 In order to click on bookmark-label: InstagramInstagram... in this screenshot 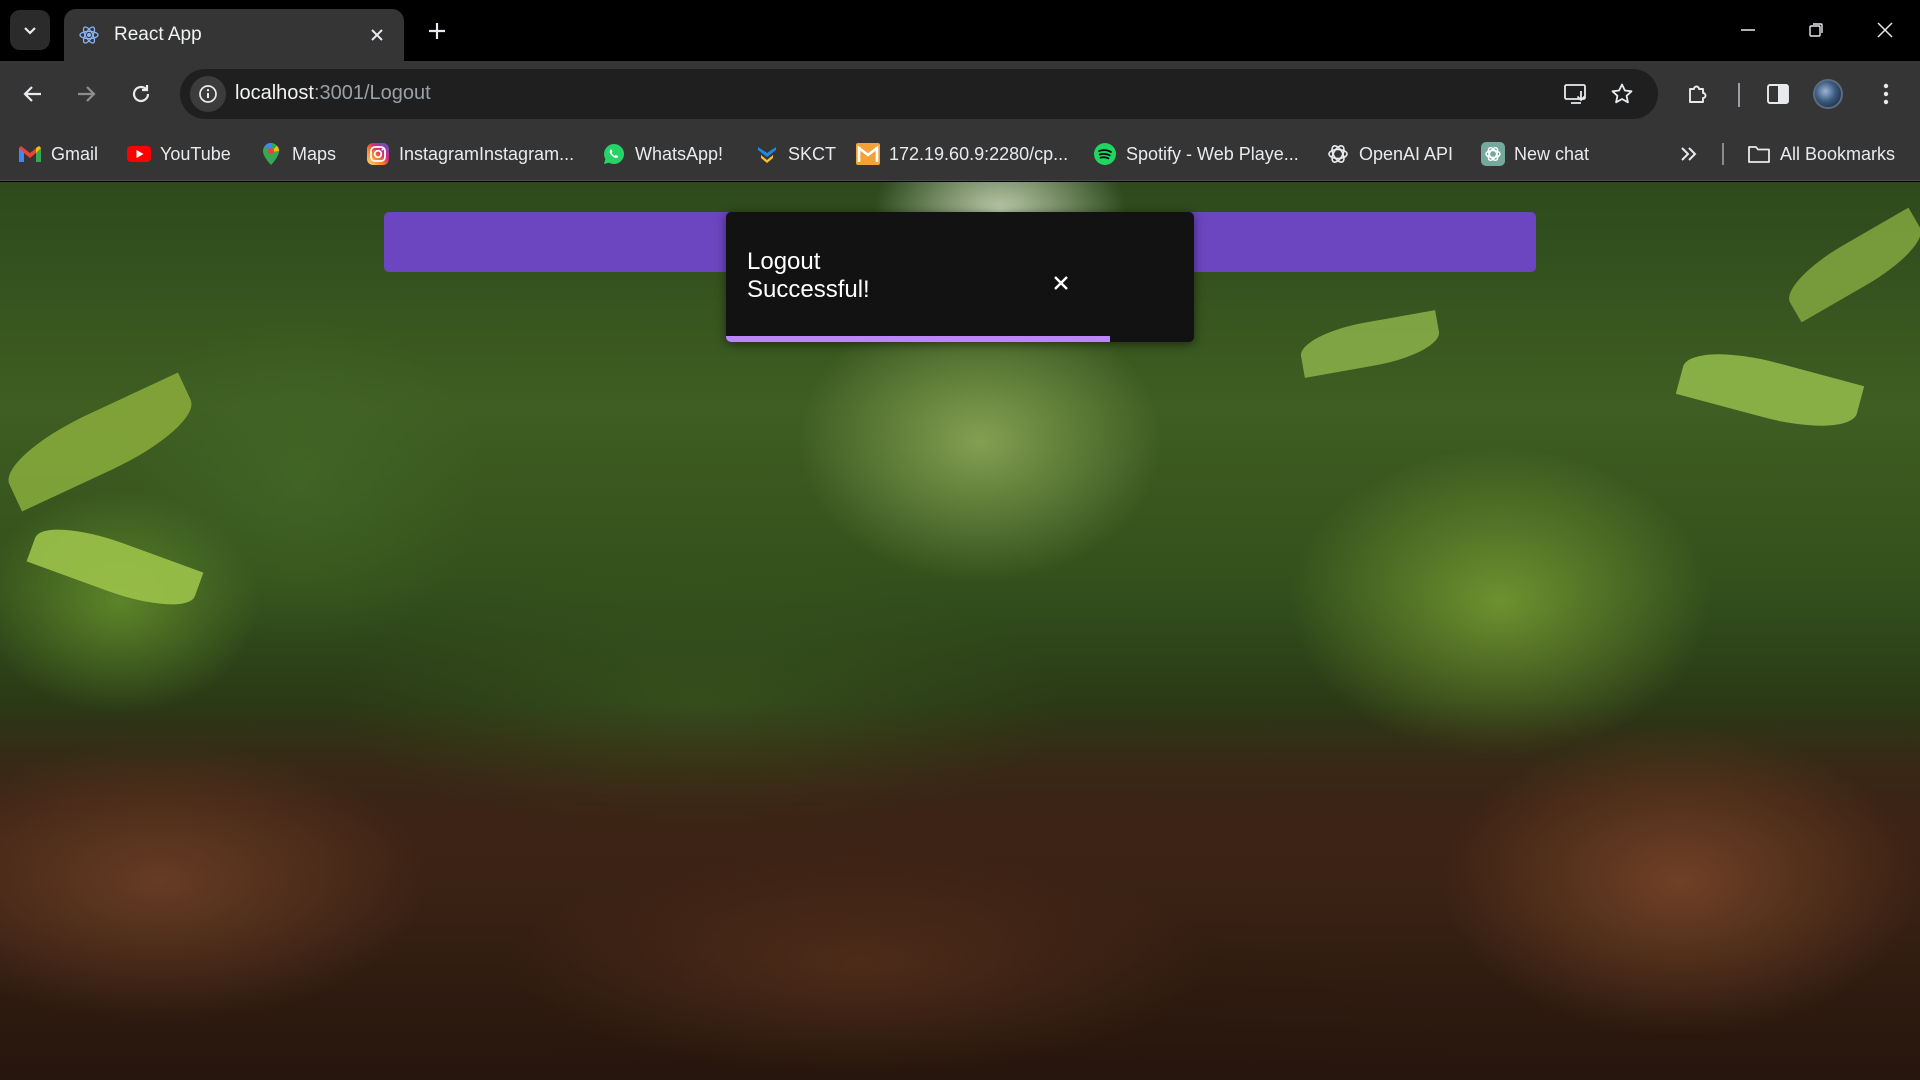, I will do `click(487, 153)`.